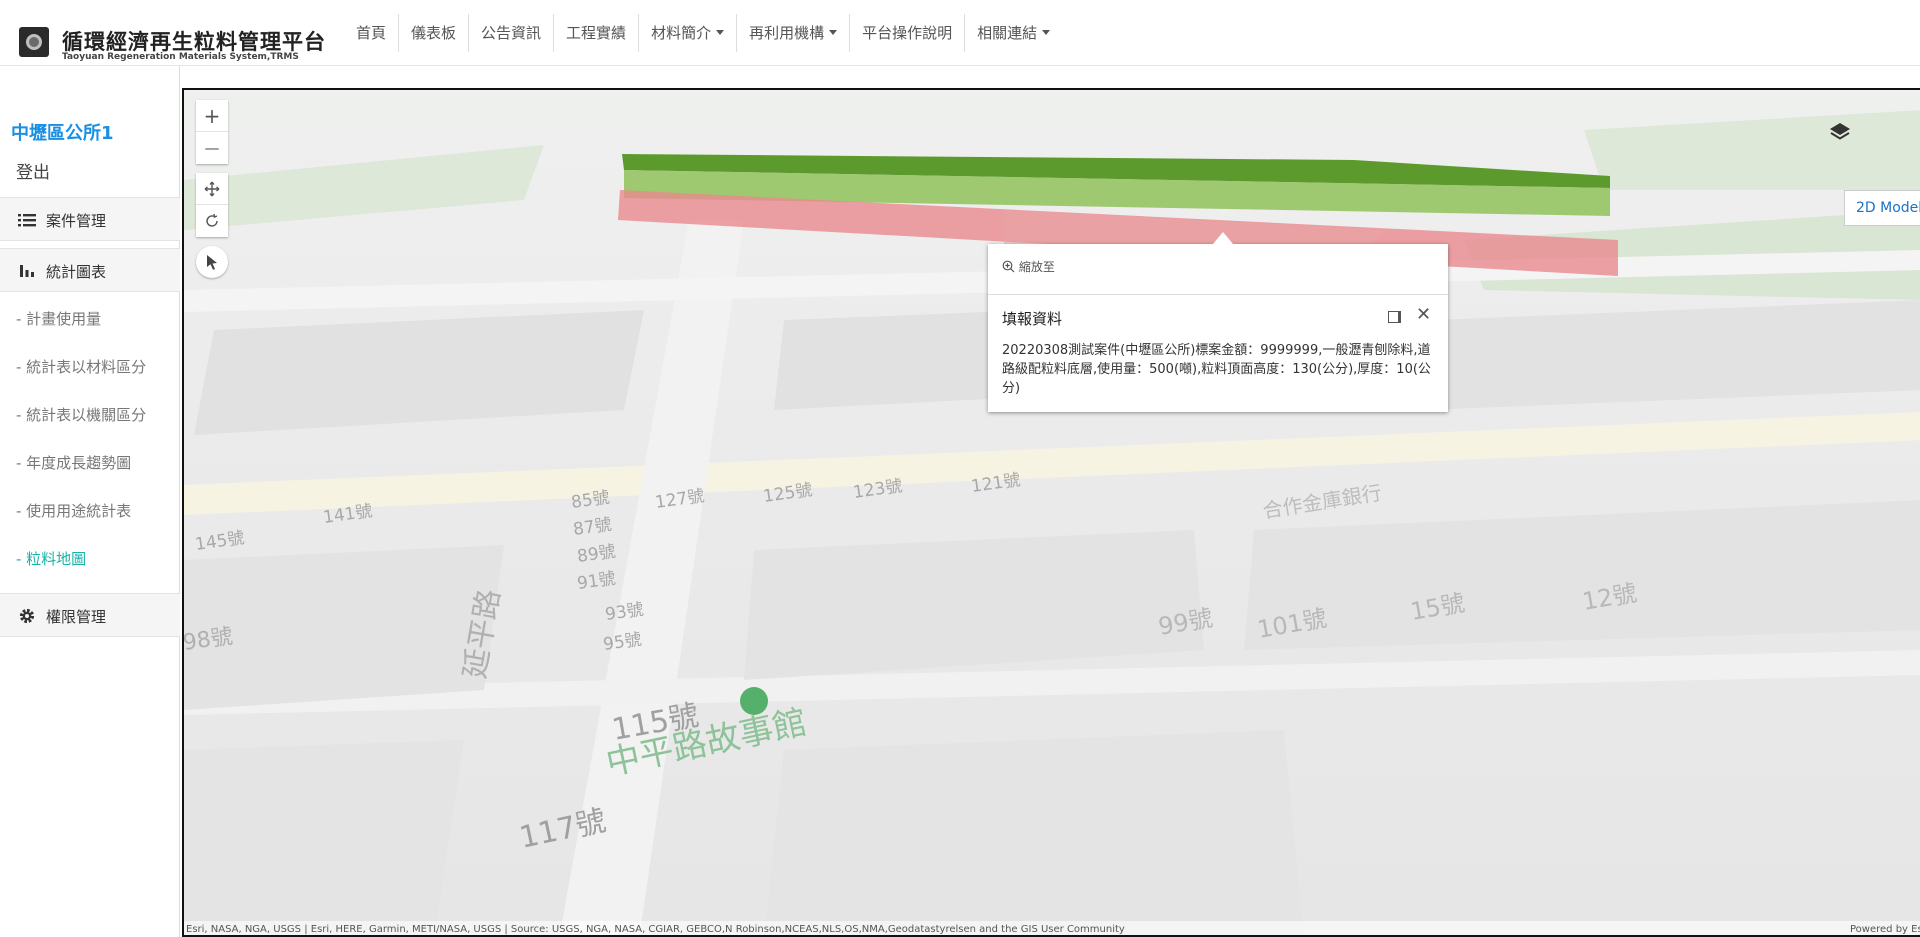 The height and width of the screenshot is (937, 1920). Describe the element at coordinates (1437, 607) in the screenshot. I see `map-label: 15號` at that location.